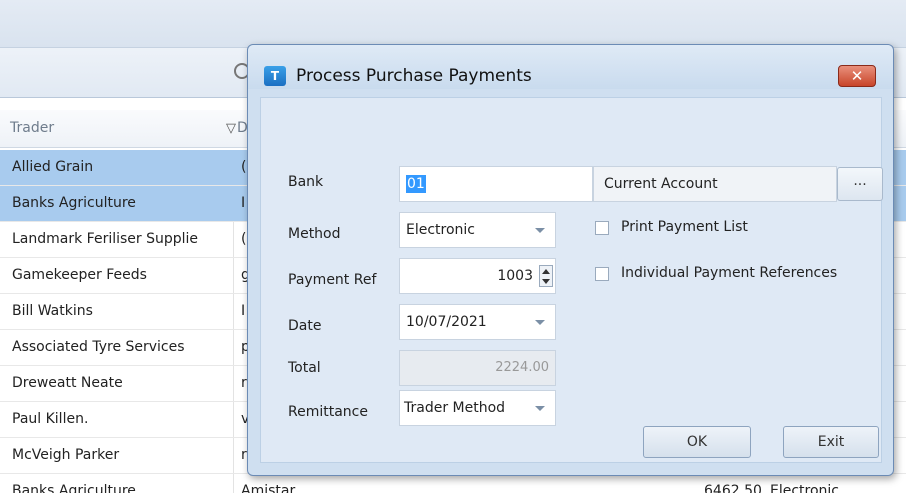  I want to click on date-picker: 10/07/2021, so click(477, 322).